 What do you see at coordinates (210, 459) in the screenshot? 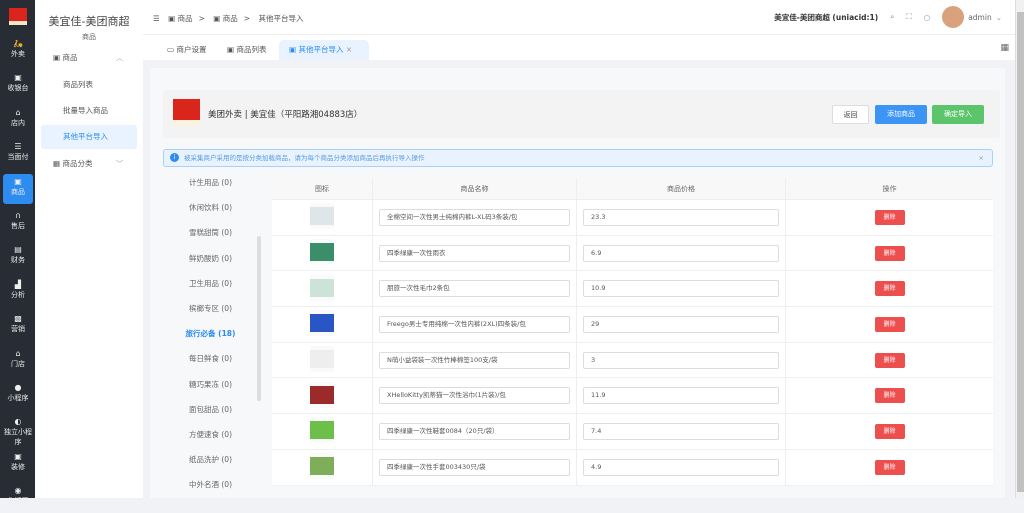
I see `category-item: 纸品洗护 (0)` at bounding box center [210, 459].